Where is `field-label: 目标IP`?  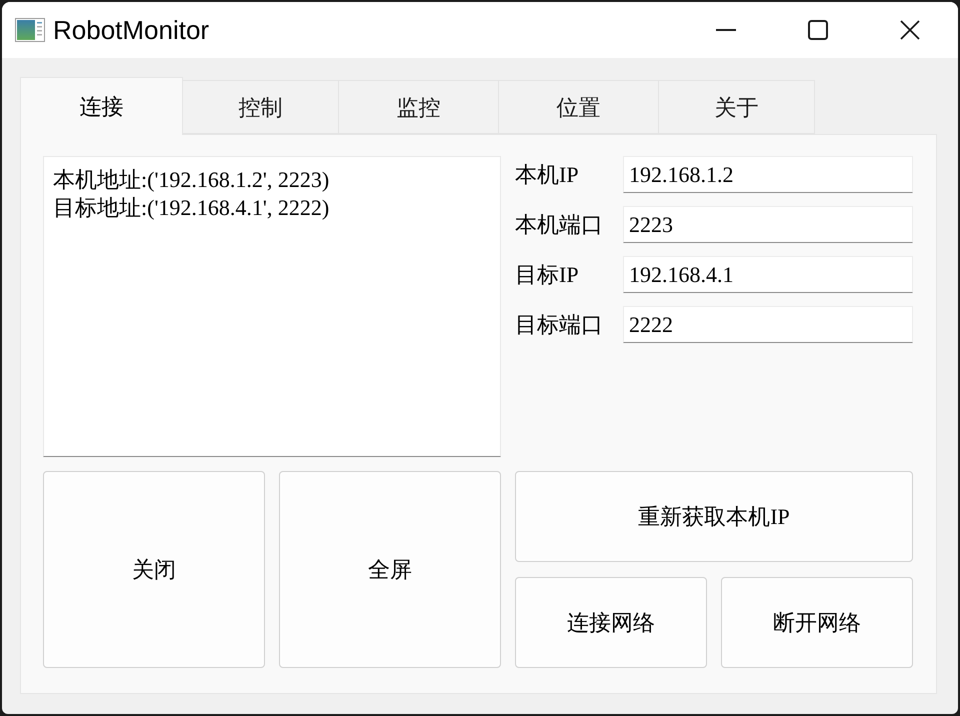
field-label: 目标IP is located at coordinates (547, 275).